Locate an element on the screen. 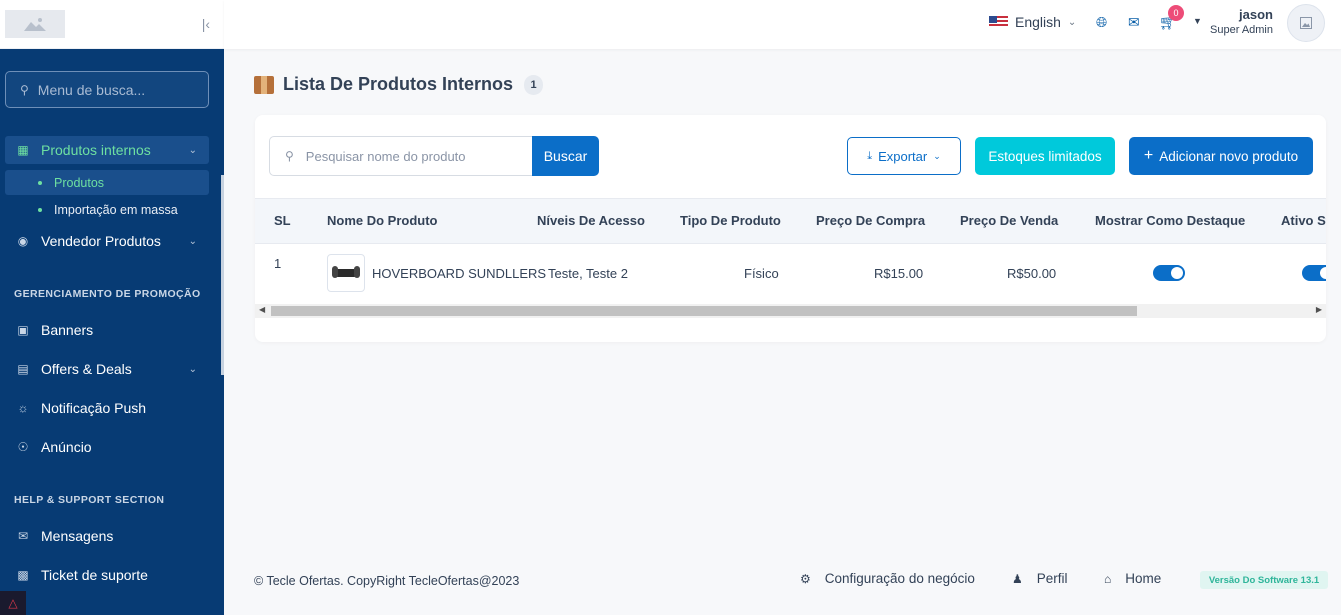 This screenshot has height=615, width=1341. logo-image-icon is located at coordinates (35, 24).